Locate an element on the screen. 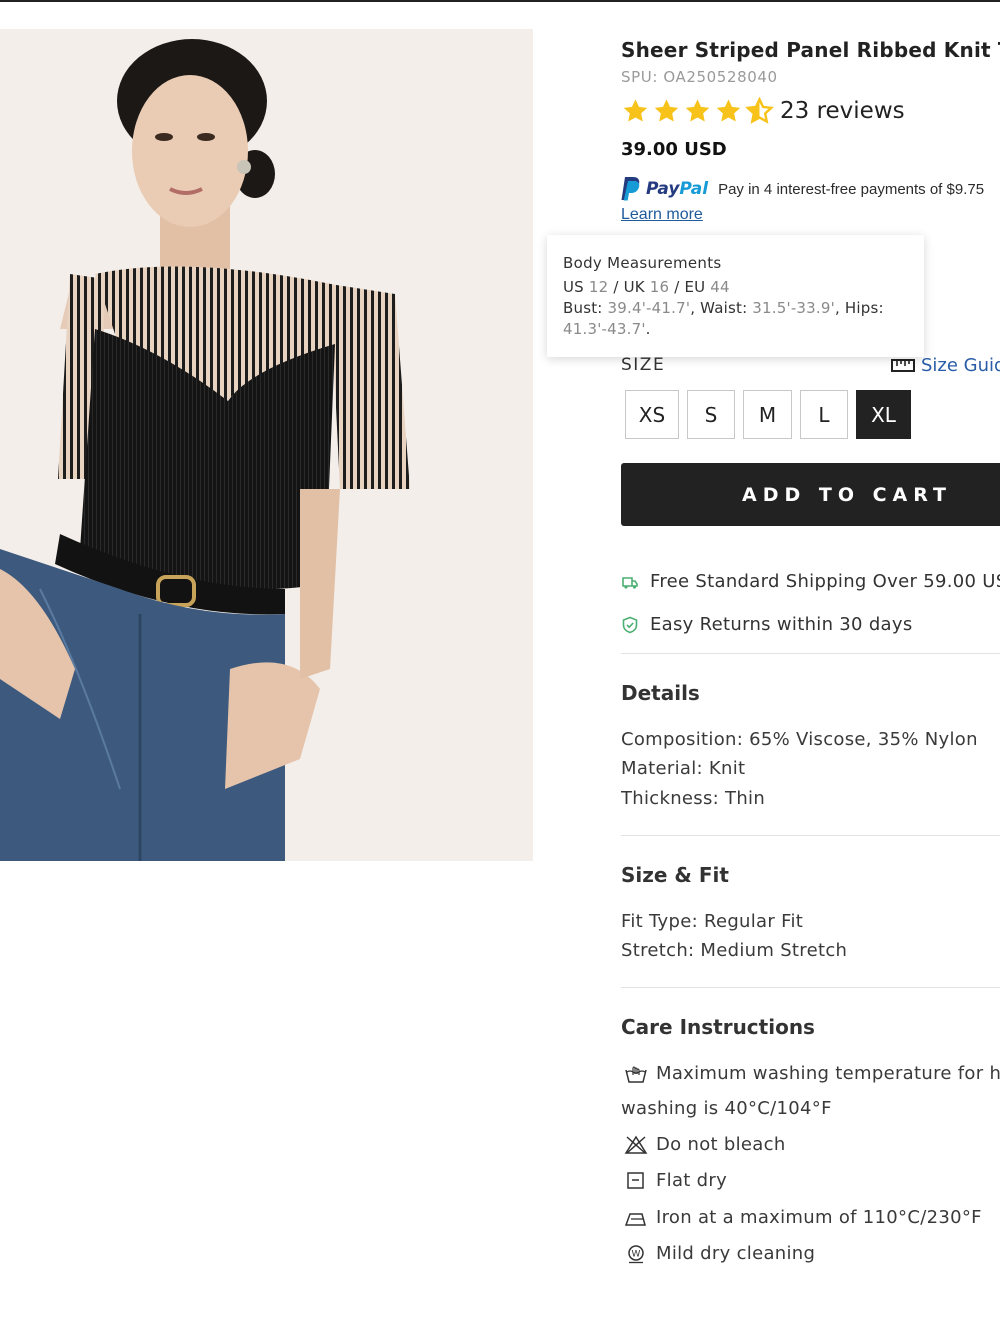 Image resolution: width=1000 pixels, height=1333 pixels. care-no-bleach-text: Do not bleach is located at coordinates (721, 1144).